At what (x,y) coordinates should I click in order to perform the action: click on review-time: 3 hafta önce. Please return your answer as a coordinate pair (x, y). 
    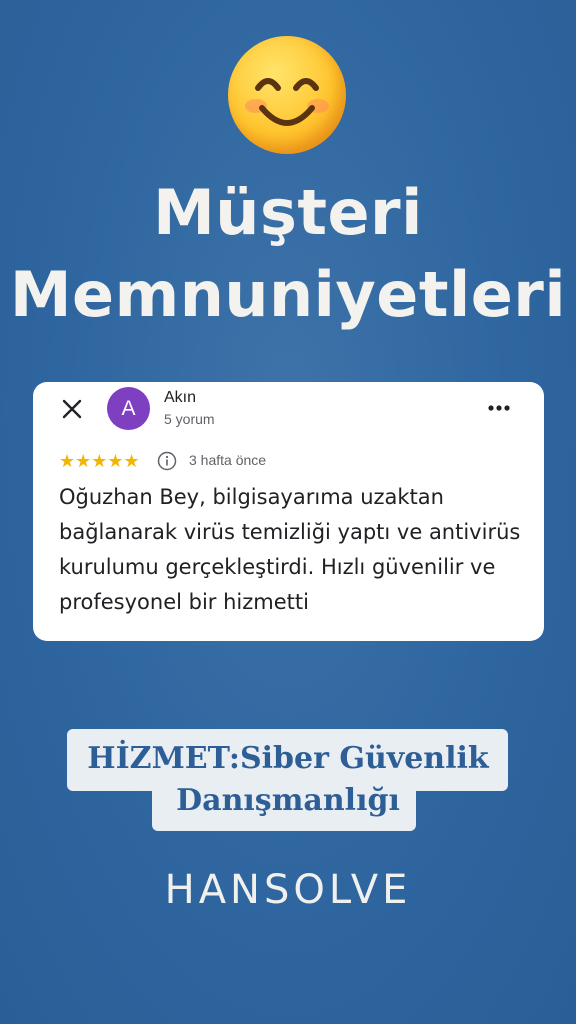
    Looking at the image, I should click on (228, 460).